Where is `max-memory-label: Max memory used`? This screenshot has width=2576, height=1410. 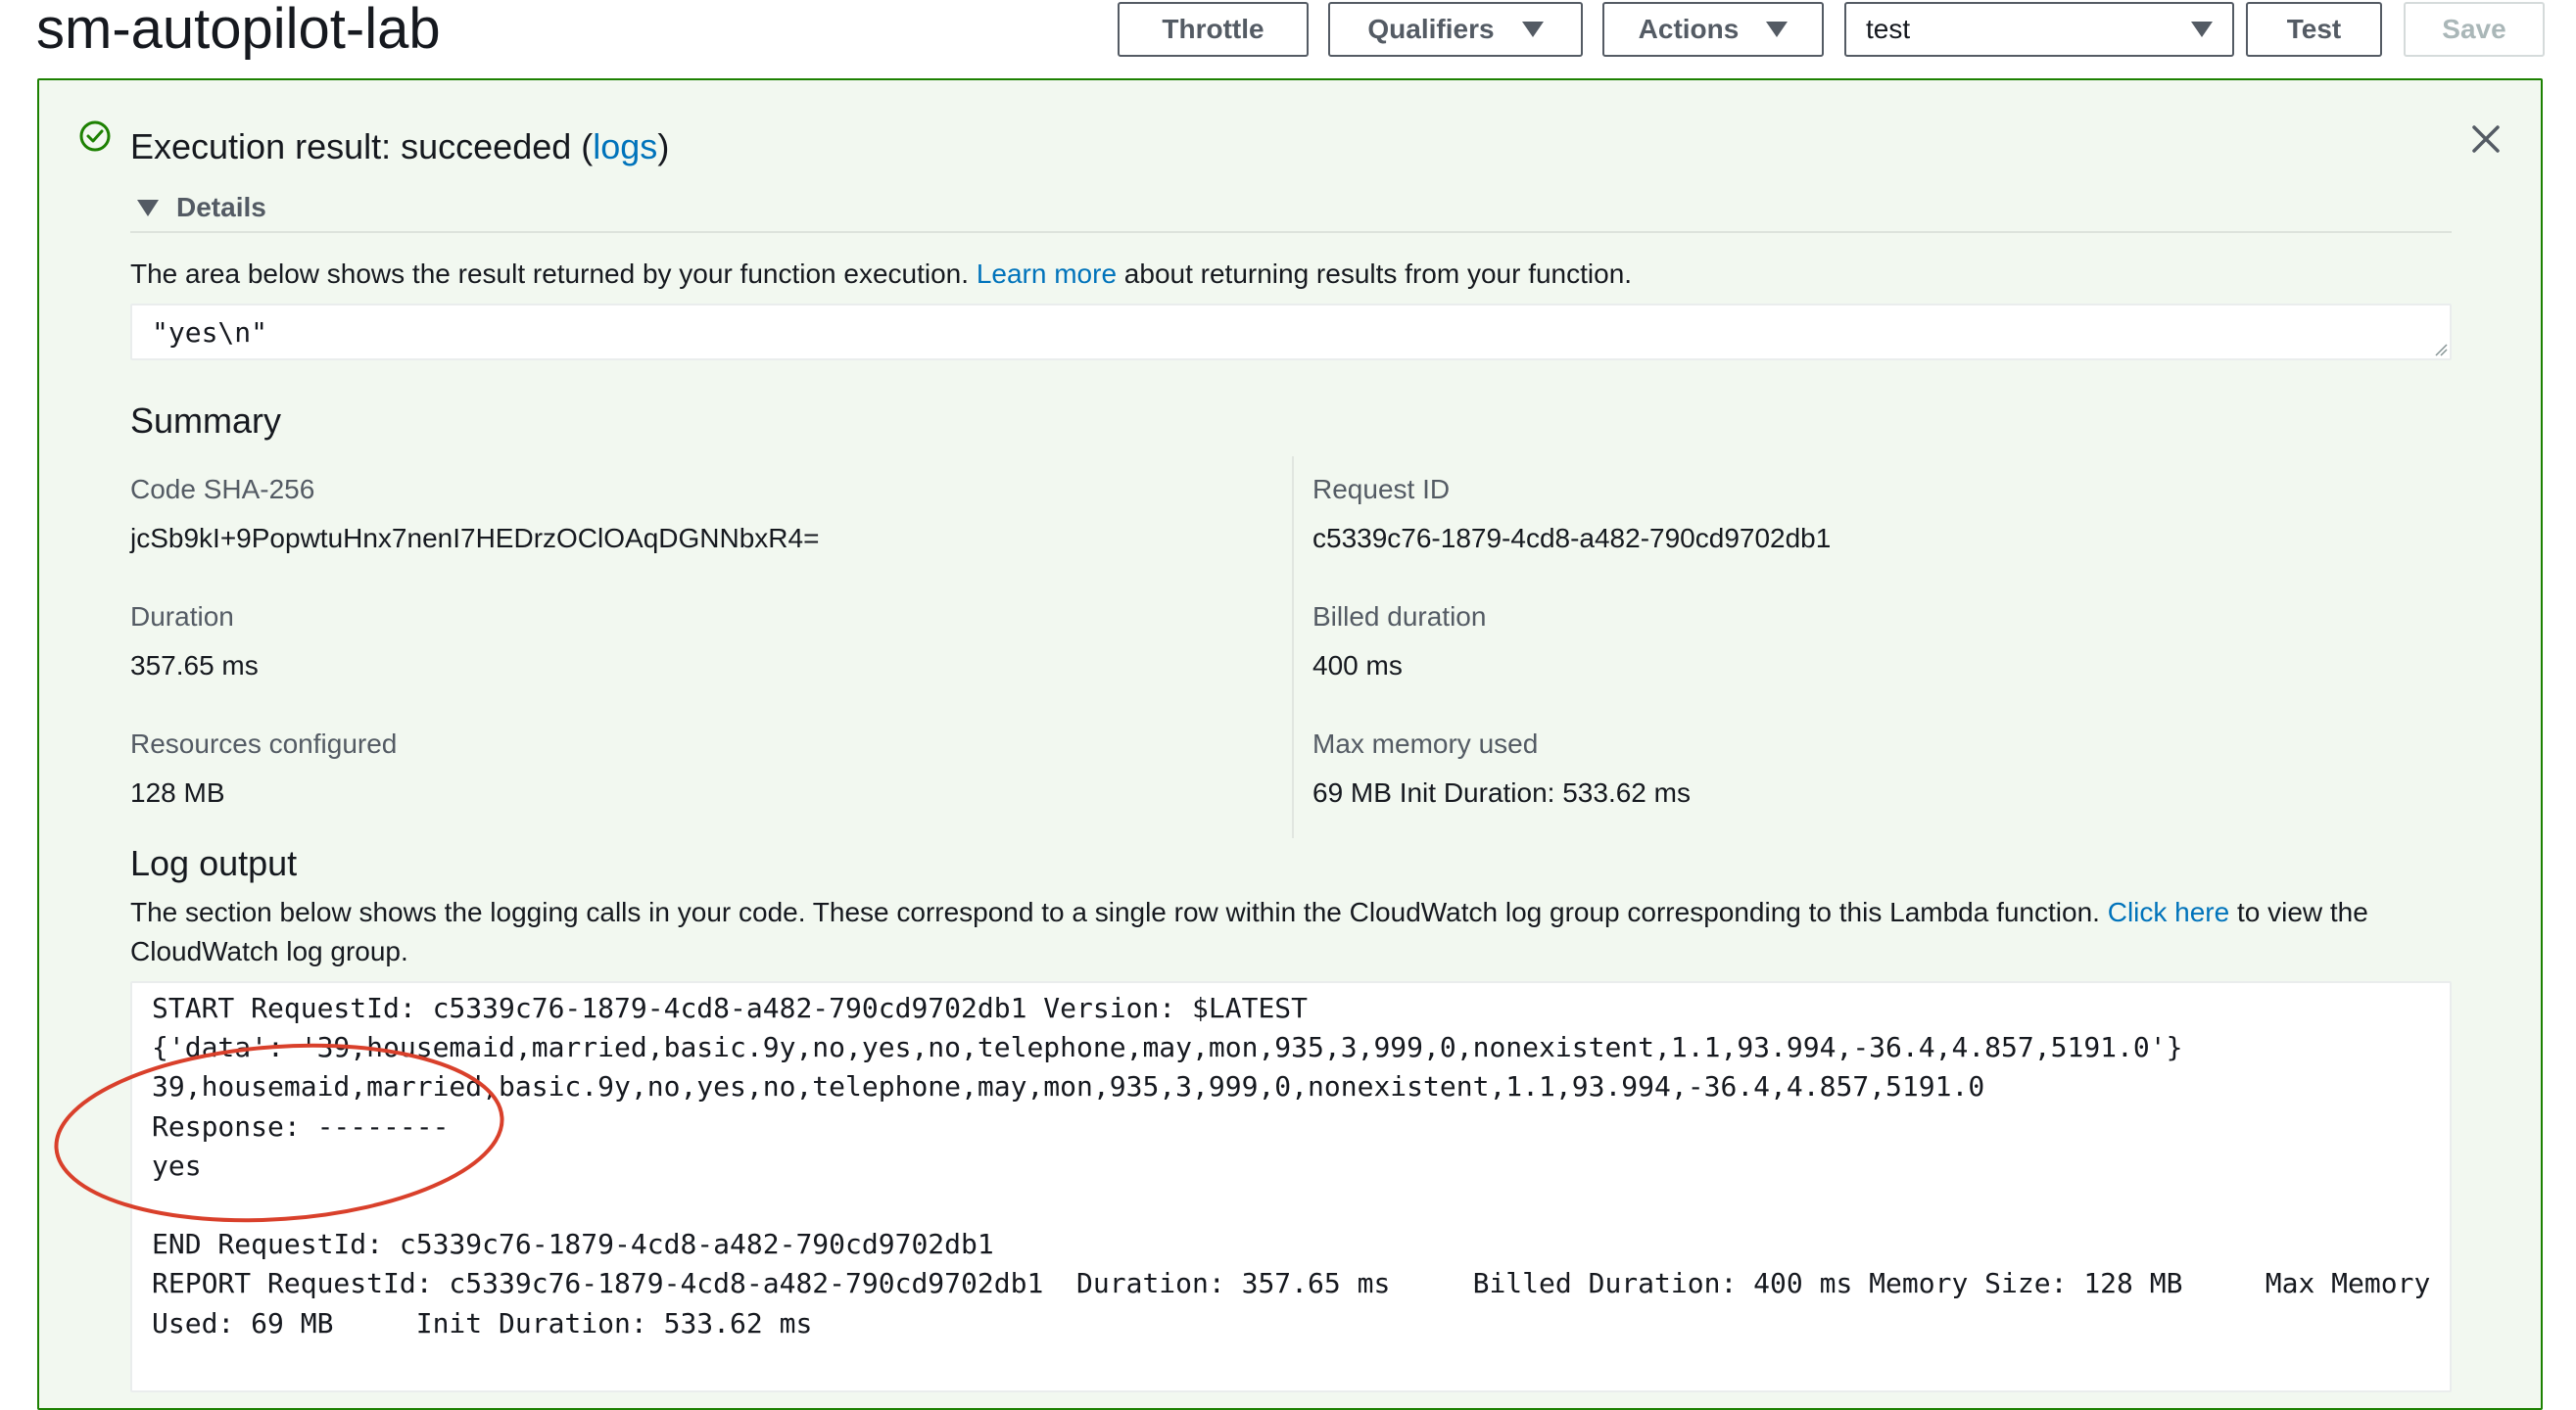 max-memory-label: Max memory used is located at coordinates (1425, 743).